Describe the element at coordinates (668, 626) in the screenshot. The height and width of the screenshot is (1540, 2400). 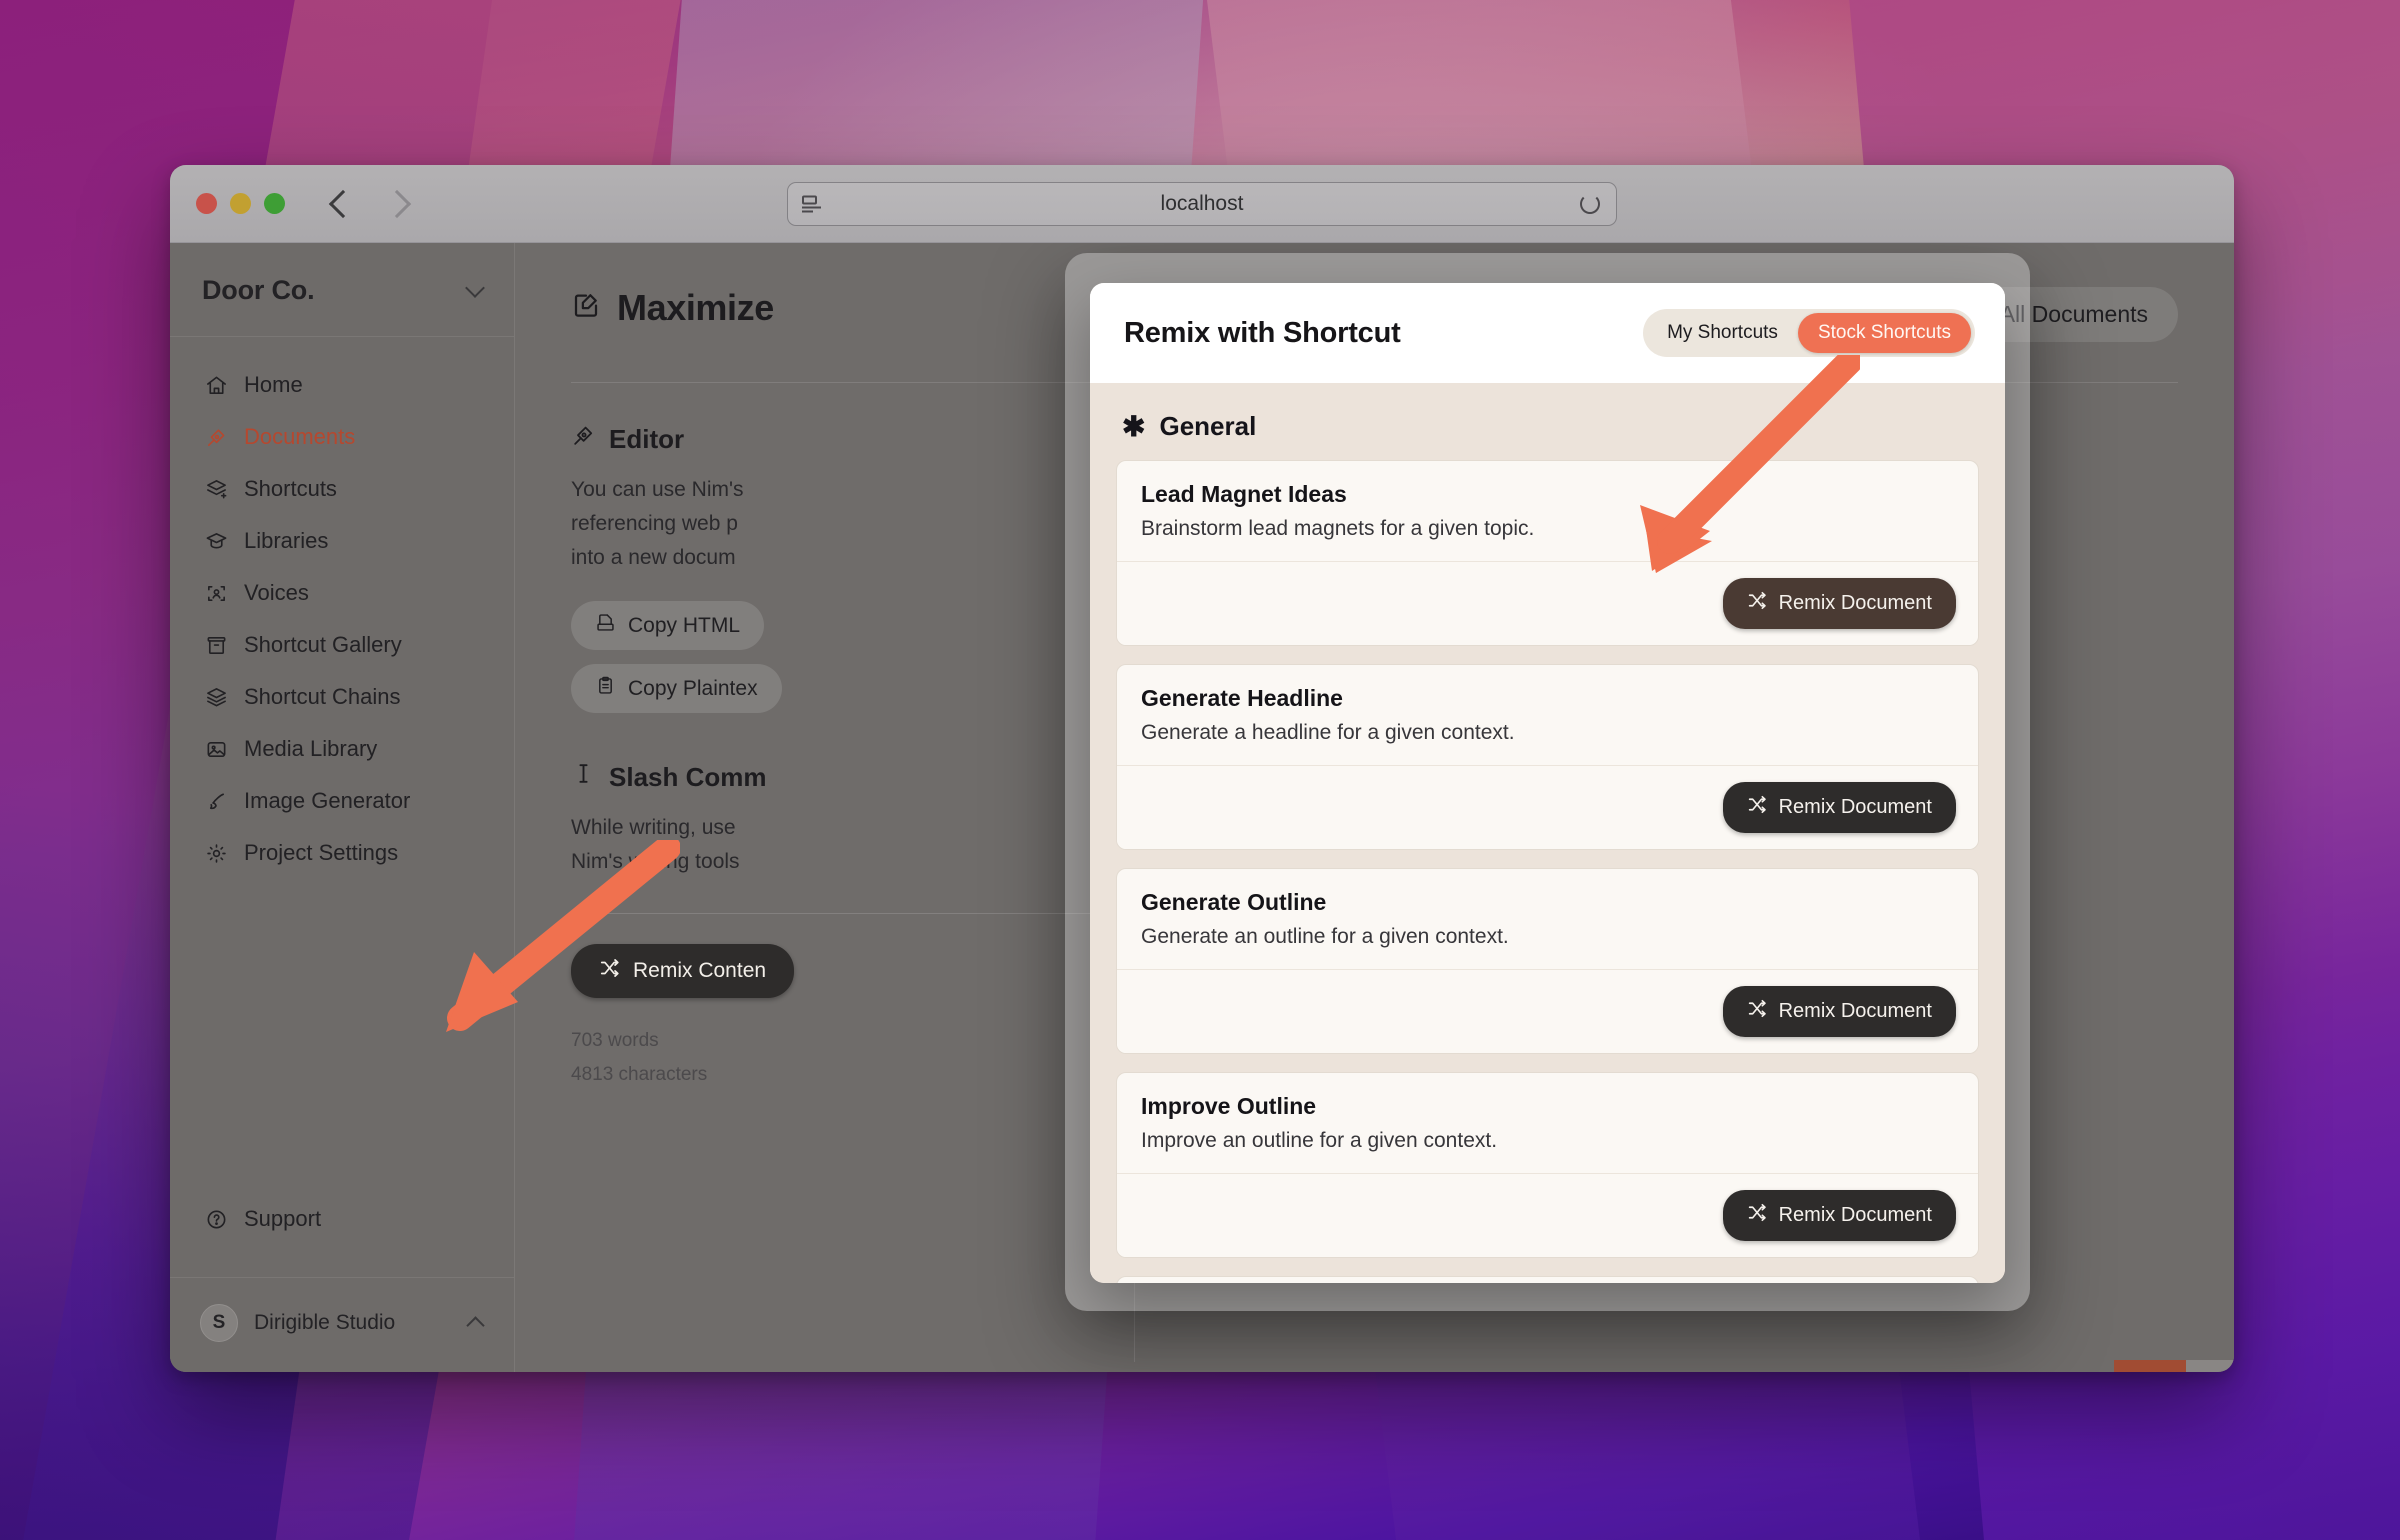
I see `copy-html-button: Copy HTML` at that location.